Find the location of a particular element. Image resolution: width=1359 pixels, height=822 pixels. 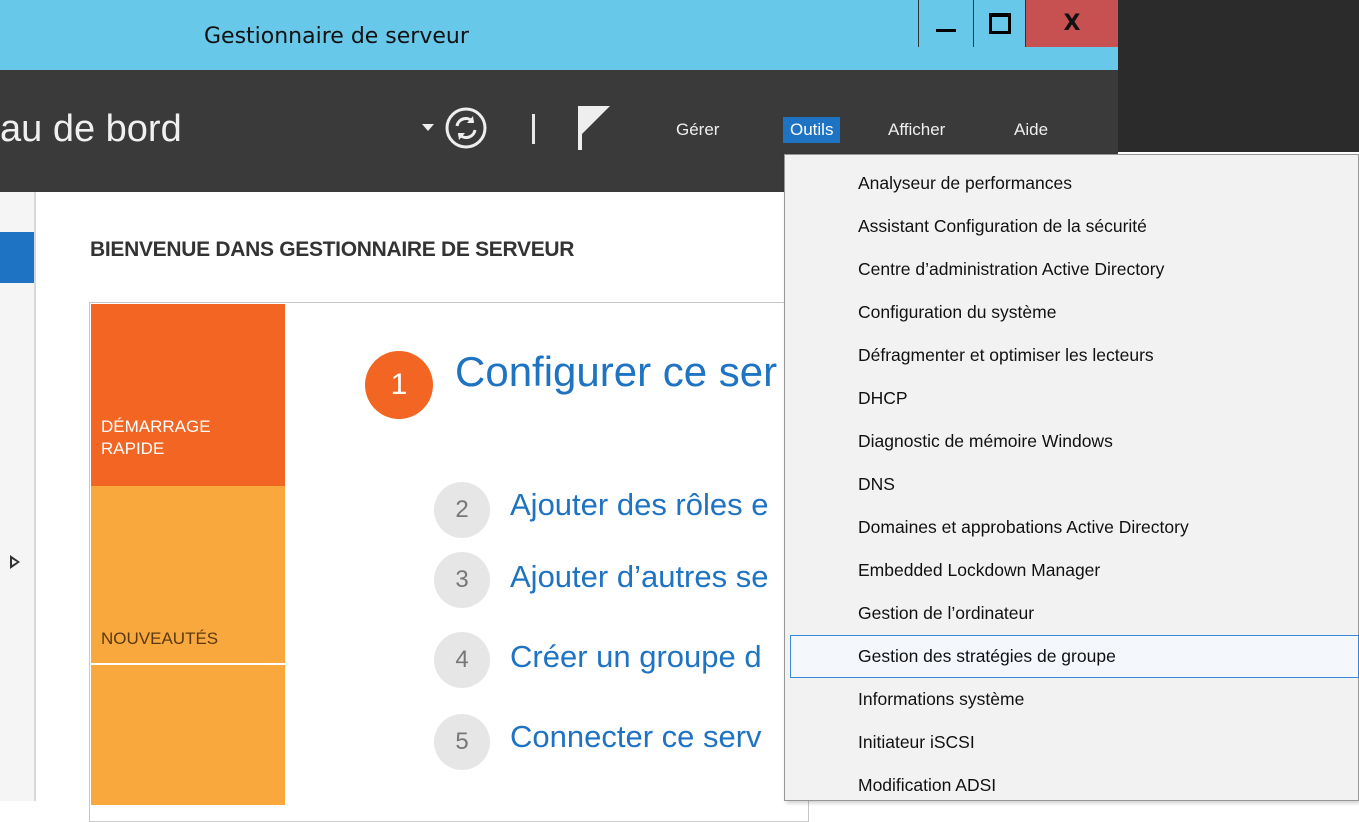

desktop-background is located at coordinates (1238, 76).